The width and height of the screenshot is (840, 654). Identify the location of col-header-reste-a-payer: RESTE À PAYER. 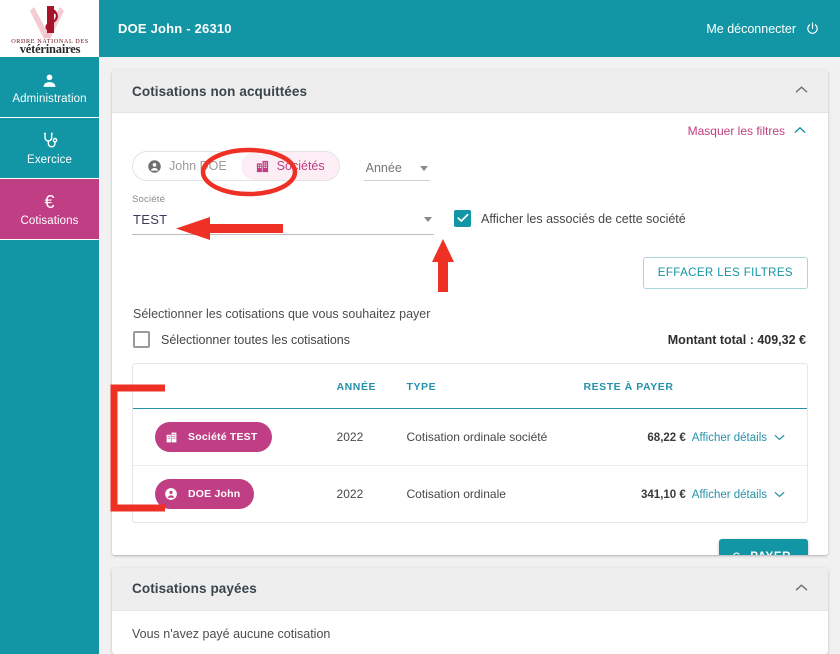
(637, 386).